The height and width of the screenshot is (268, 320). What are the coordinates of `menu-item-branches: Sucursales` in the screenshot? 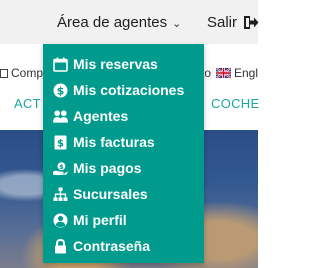 It's located at (123, 194).